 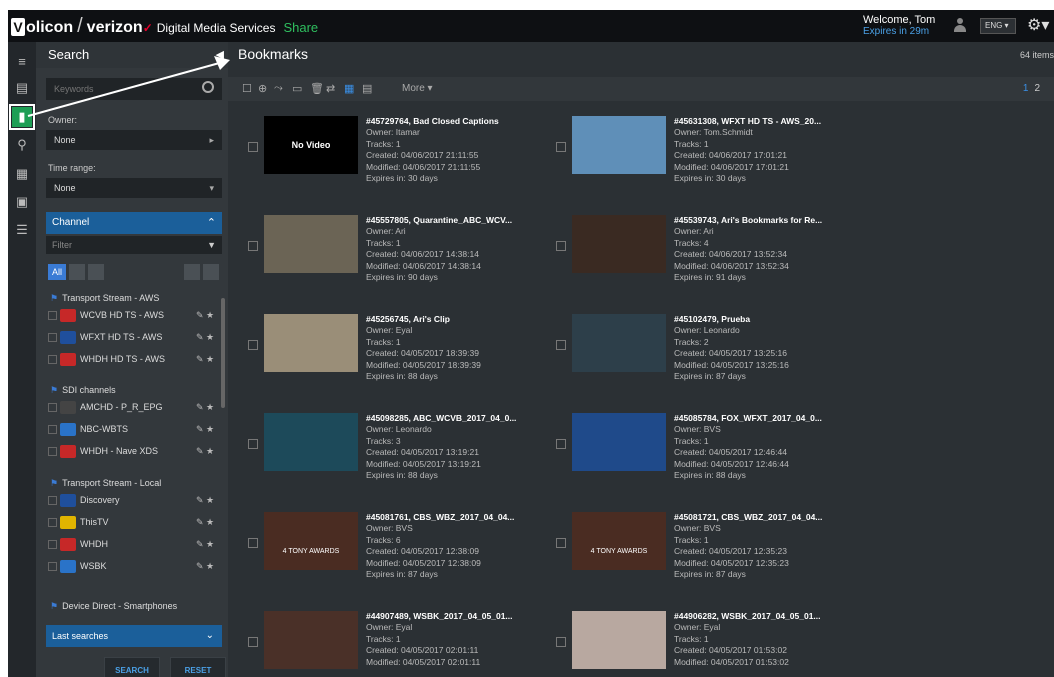 What do you see at coordinates (77, 272) in the screenshot?
I see `favorites-filter-button` at bounding box center [77, 272].